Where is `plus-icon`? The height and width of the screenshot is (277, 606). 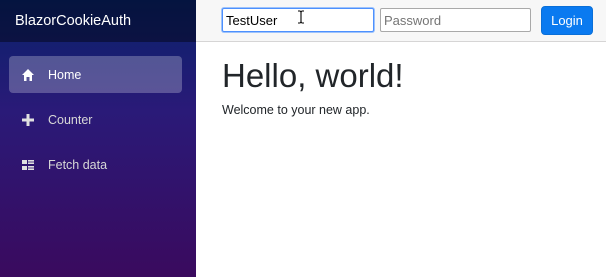
plus-icon is located at coordinates (28, 120).